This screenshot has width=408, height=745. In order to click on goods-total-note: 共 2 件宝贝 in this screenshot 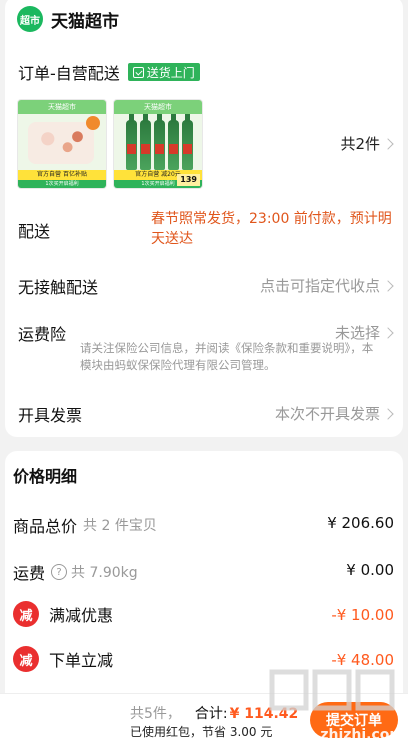, I will do `click(120, 526)`.